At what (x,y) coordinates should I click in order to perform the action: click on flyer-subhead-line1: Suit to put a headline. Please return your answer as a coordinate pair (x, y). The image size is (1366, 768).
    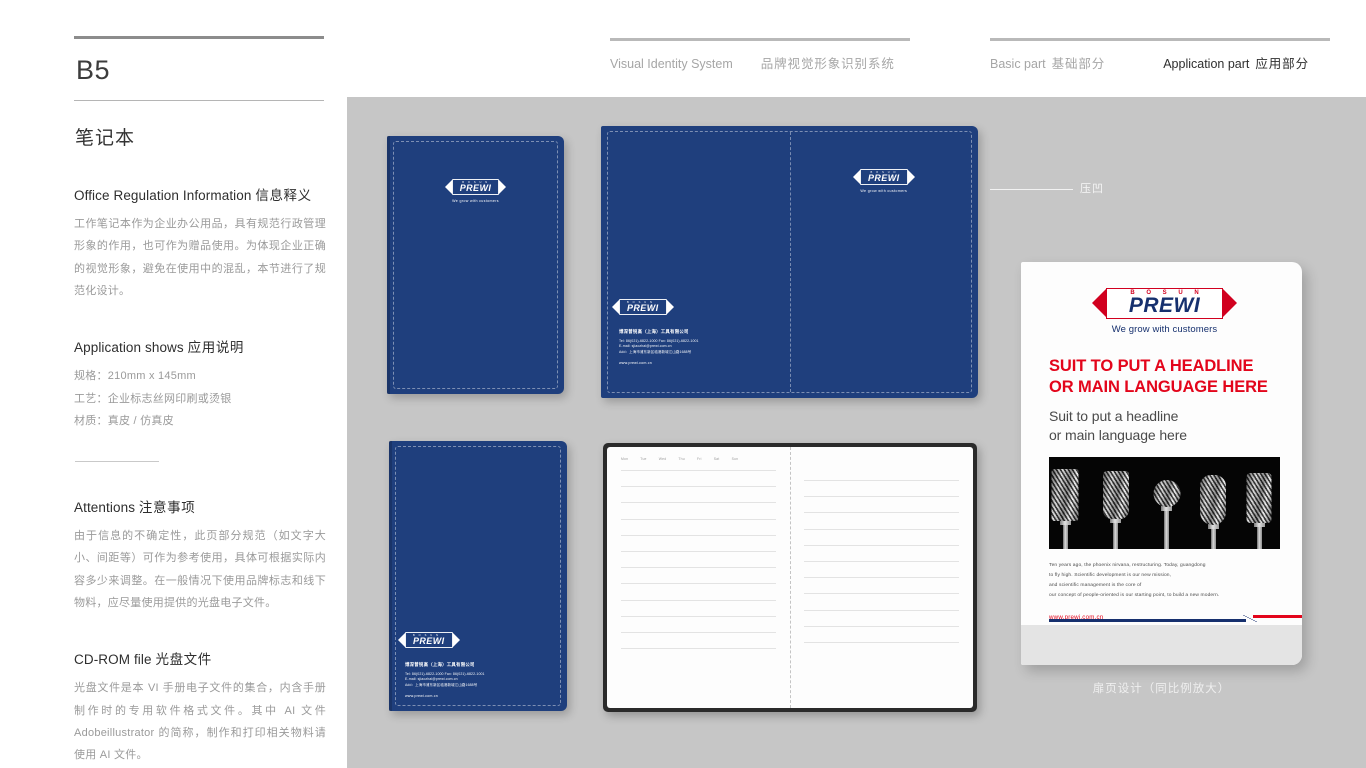
    Looking at the image, I should click on (1114, 416).